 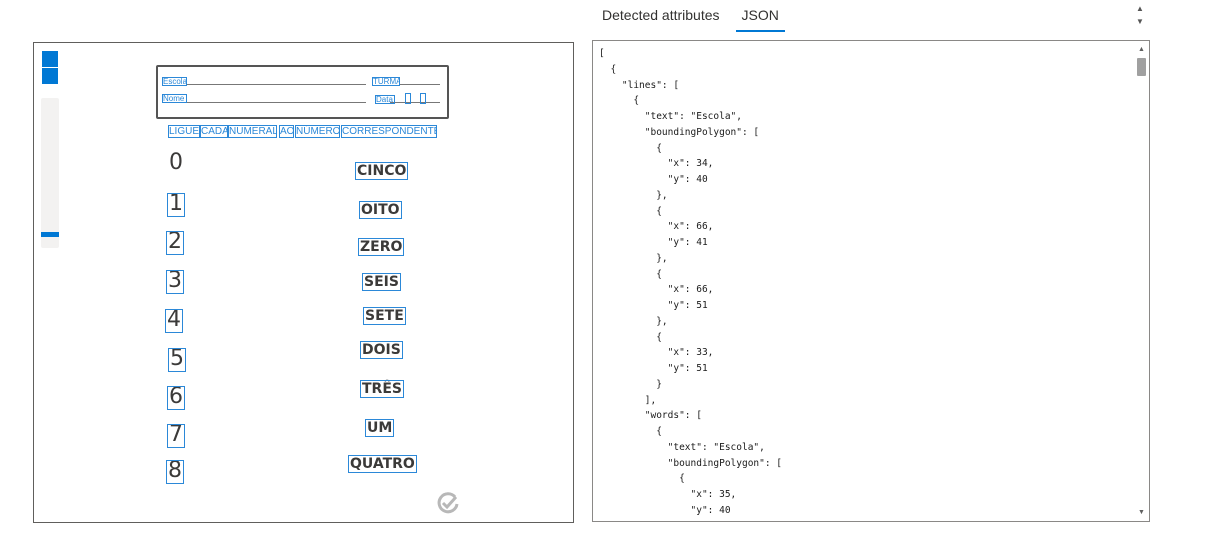 I want to click on instruction-word: AO, so click(x=286, y=131).